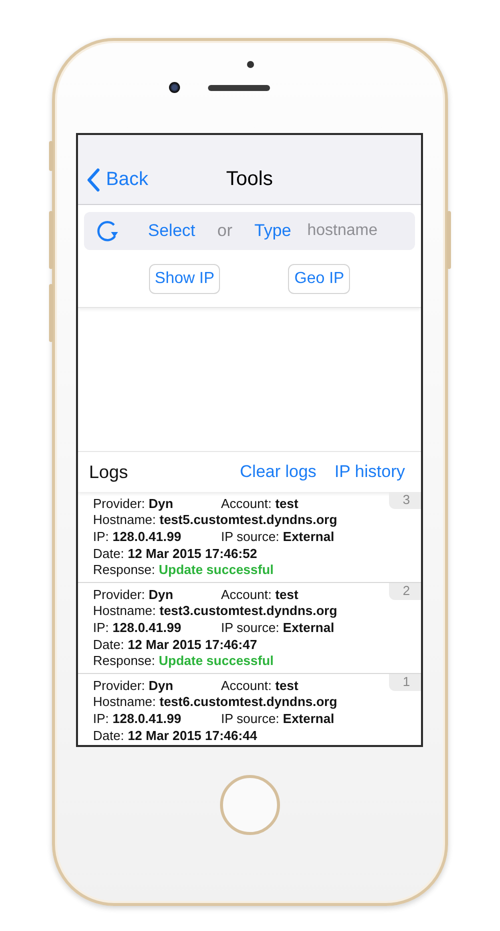  I want to click on hostname-field: hostname, so click(357, 231).